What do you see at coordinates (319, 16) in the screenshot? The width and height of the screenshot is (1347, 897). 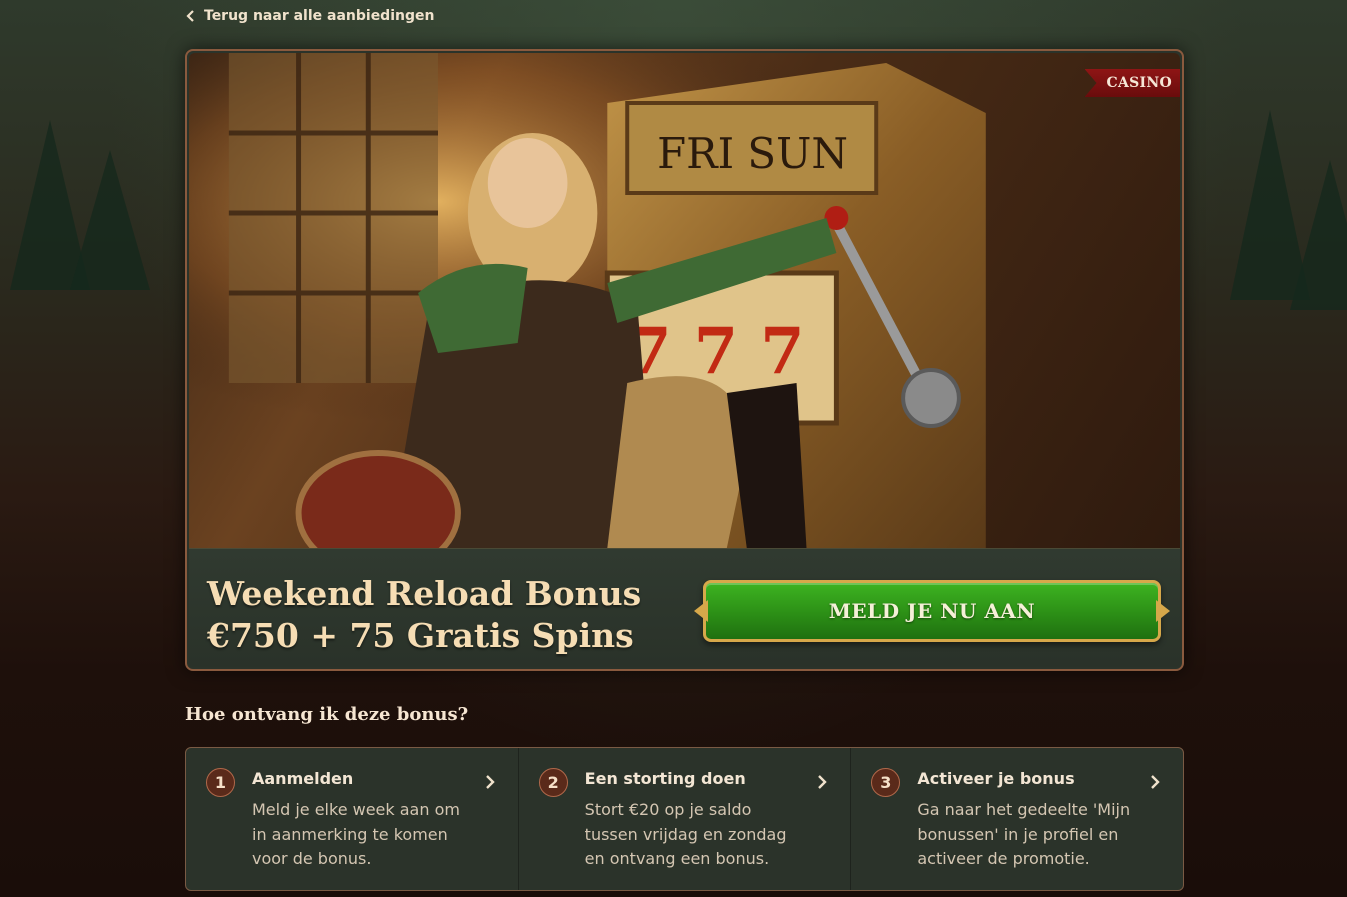 I see `back-link-label: Terug naar alle aanbiedingen` at bounding box center [319, 16].